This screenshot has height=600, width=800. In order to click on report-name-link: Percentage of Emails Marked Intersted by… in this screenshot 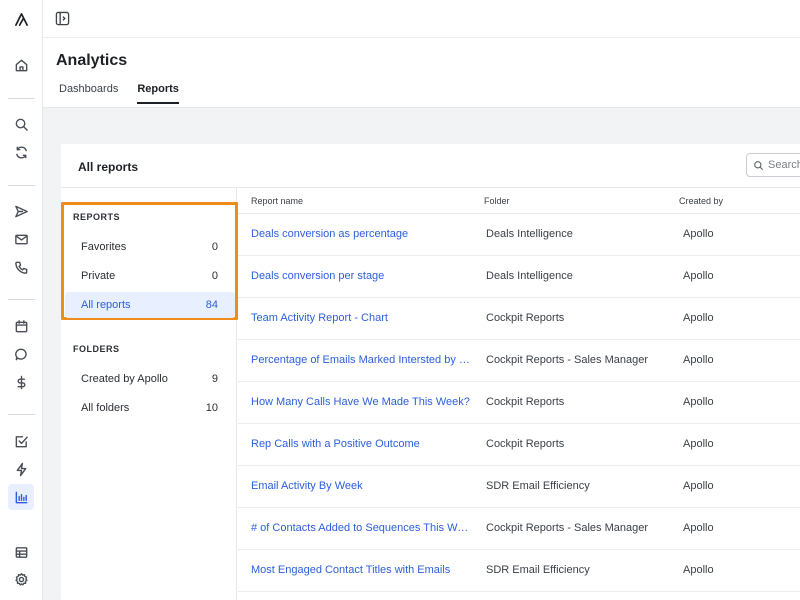, I will do `click(362, 360)`.